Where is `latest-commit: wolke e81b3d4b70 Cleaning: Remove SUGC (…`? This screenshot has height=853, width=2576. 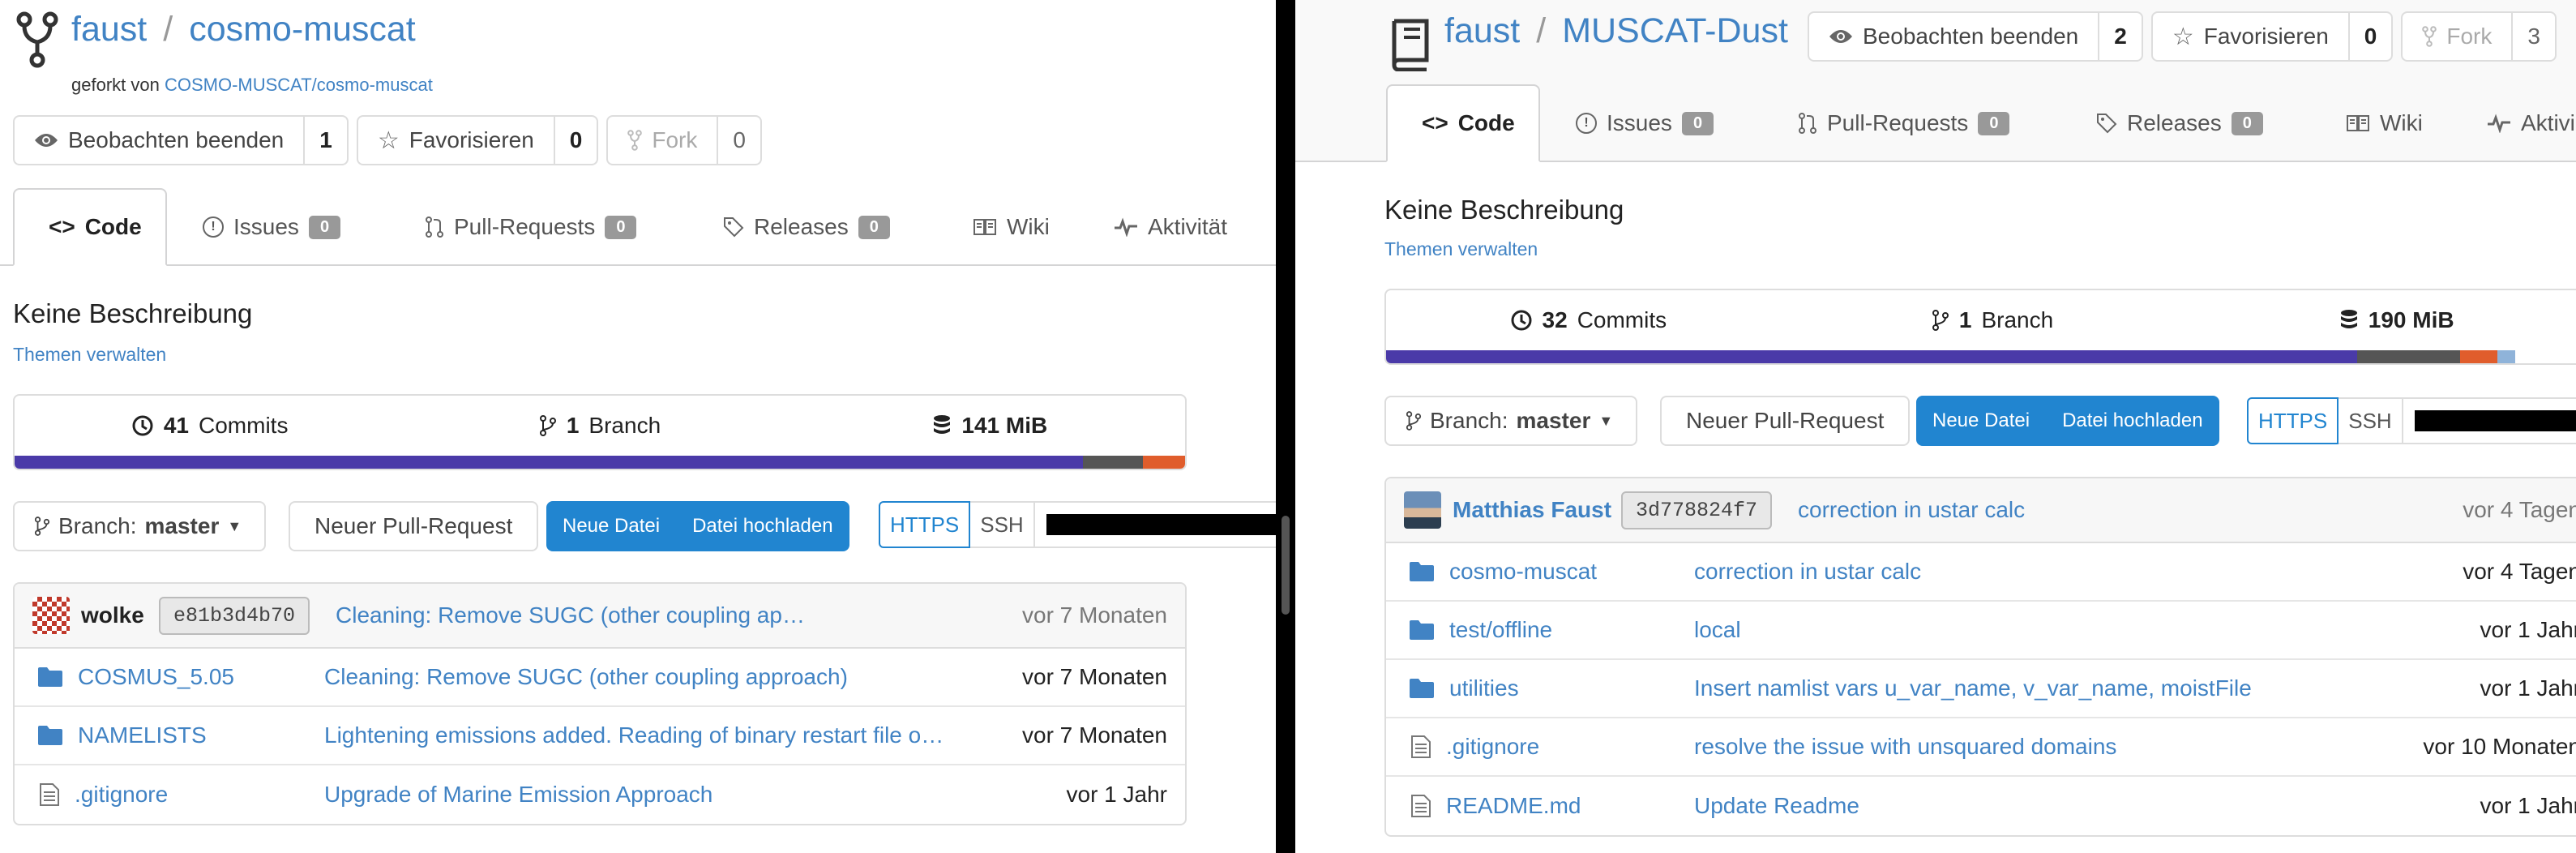 latest-commit: wolke e81b3d4b70 Cleaning: Remove SUGC (… is located at coordinates (600, 616).